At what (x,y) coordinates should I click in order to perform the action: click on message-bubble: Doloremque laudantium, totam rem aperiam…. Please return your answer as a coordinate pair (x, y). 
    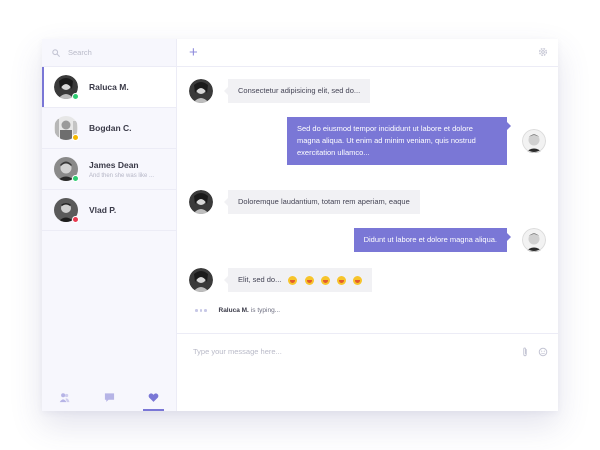
    Looking at the image, I should click on (322, 202).